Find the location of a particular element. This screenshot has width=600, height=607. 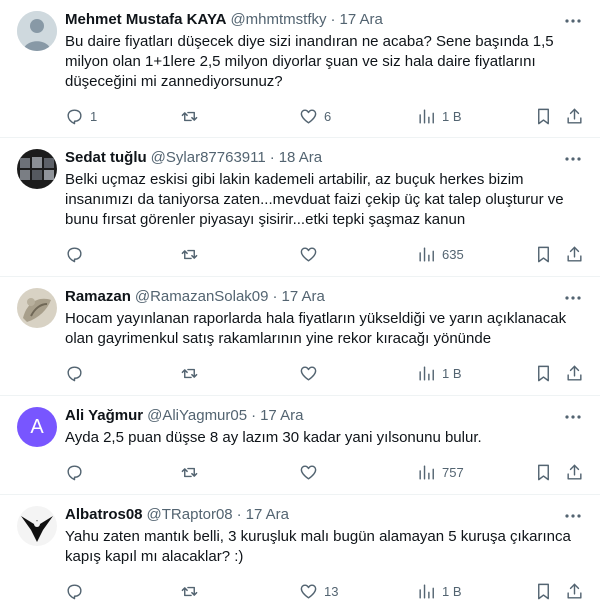

author-name: Albatros08 is located at coordinates (104, 515).